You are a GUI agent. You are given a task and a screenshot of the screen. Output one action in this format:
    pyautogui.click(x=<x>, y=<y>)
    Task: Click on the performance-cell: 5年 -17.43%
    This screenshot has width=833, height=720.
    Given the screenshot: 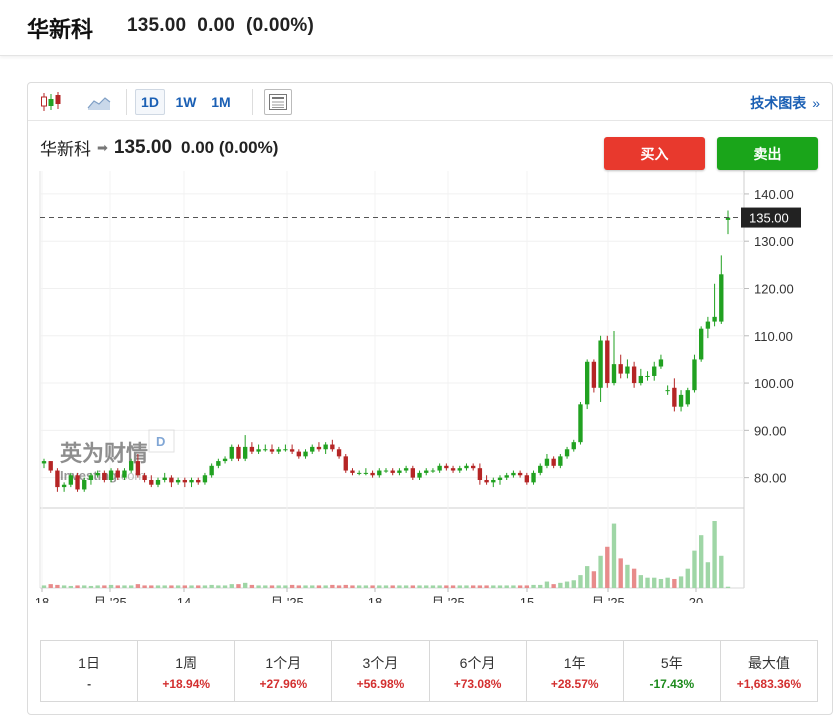 What is the action you would take?
    pyautogui.click(x=672, y=671)
    